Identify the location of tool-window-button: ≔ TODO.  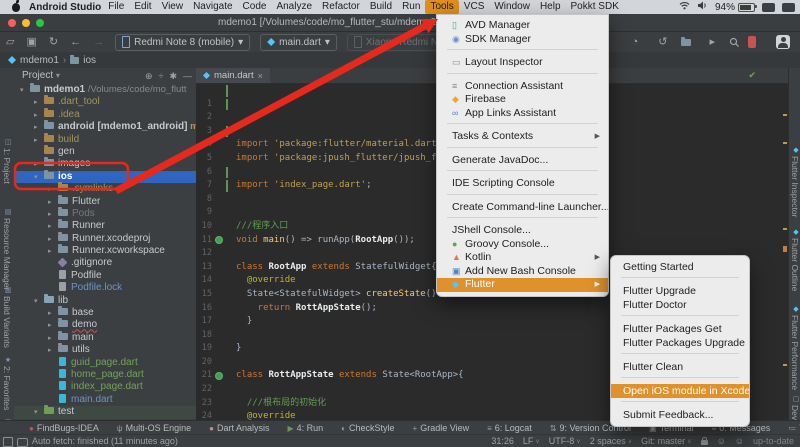
(789, 428).